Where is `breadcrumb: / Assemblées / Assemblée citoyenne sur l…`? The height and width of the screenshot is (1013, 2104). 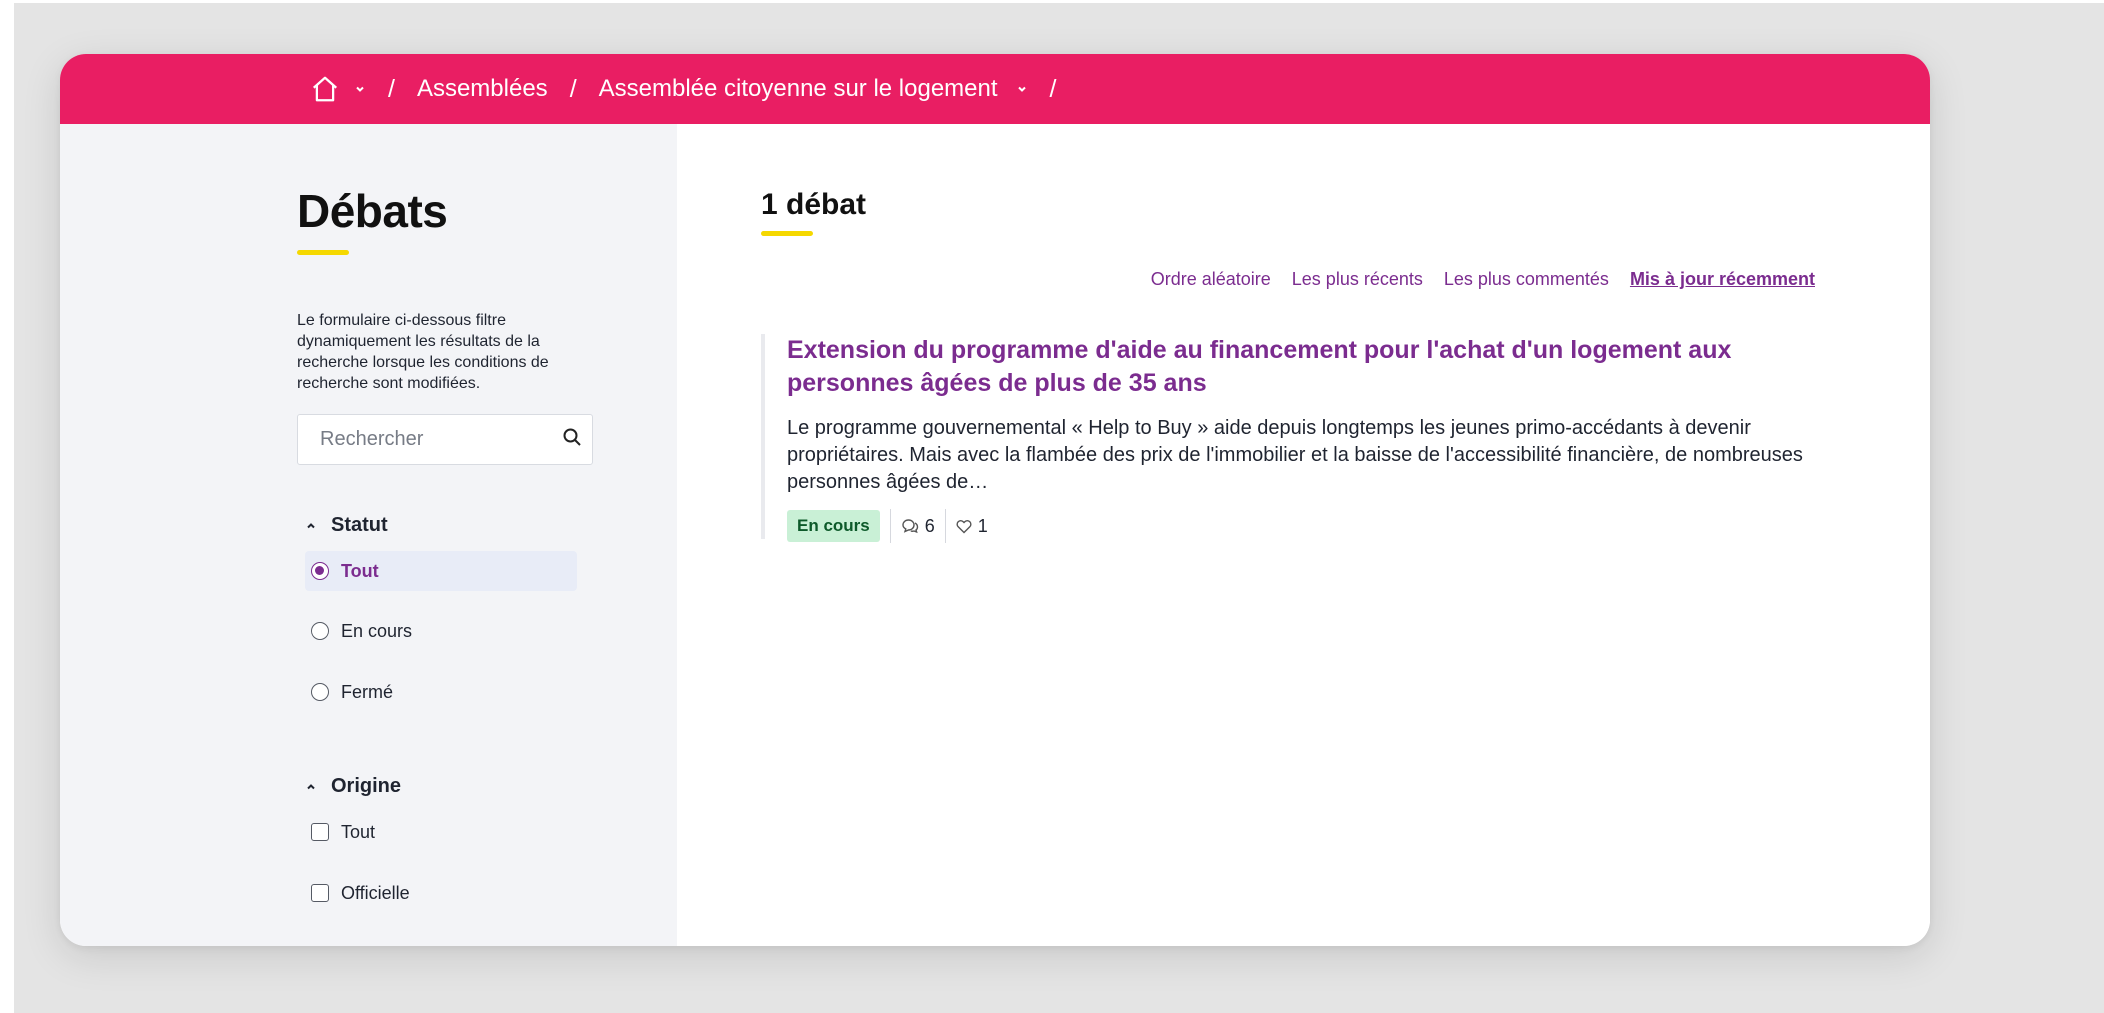 breadcrumb: / Assemblées / Assemblée citoyenne sur l… is located at coordinates (995, 89).